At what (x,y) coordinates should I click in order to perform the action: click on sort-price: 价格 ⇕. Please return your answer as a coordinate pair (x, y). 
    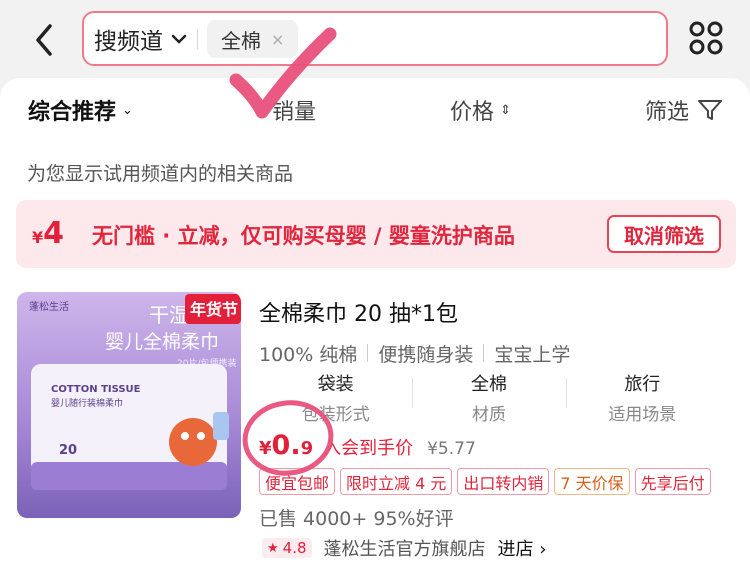
    Looking at the image, I should click on (480, 110).